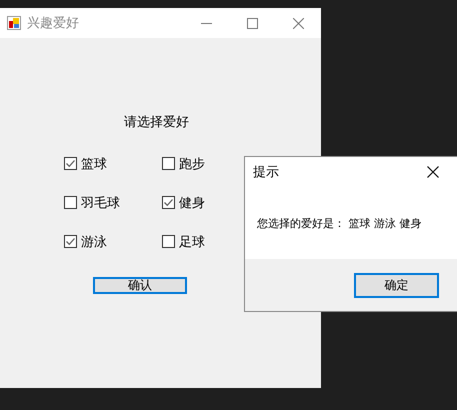 The height and width of the screenshot is (410, 457). What do you see at coordinates (202, 163) in the screenshot?
I see `hobby-checkbox: 跑步` at bounding box center [202, 163].